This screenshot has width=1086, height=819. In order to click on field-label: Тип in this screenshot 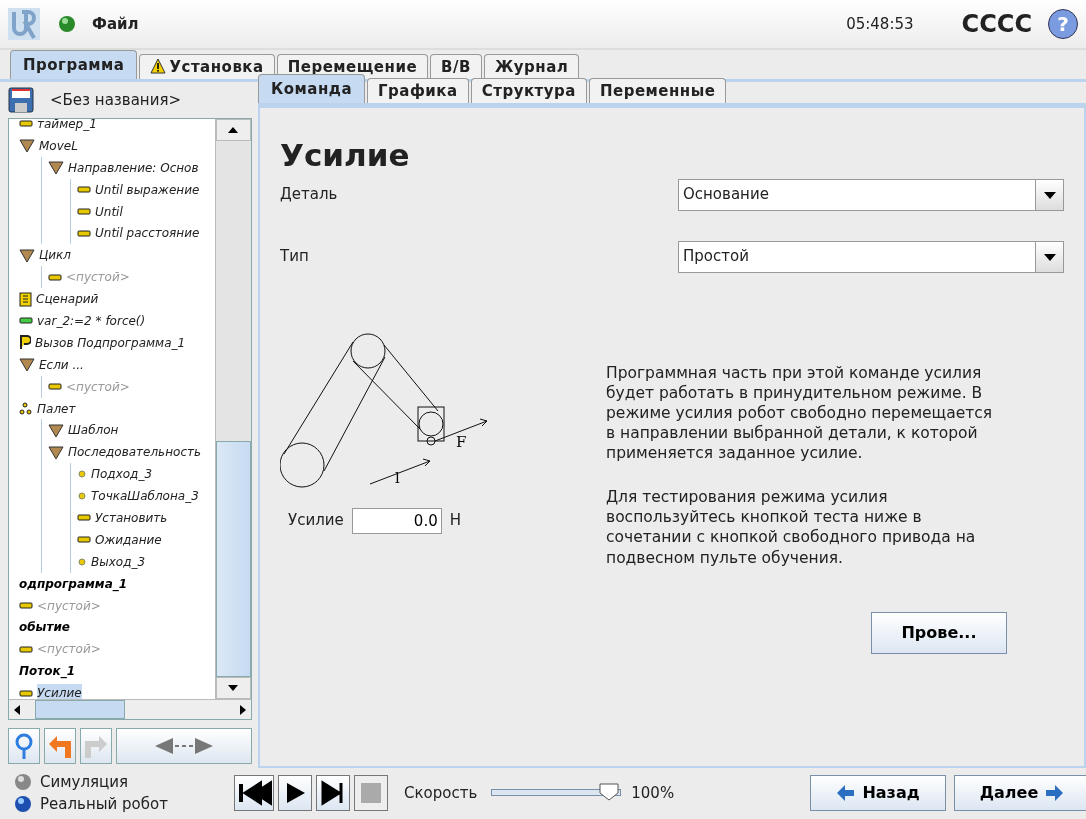, I will do `click(295, 257)`.